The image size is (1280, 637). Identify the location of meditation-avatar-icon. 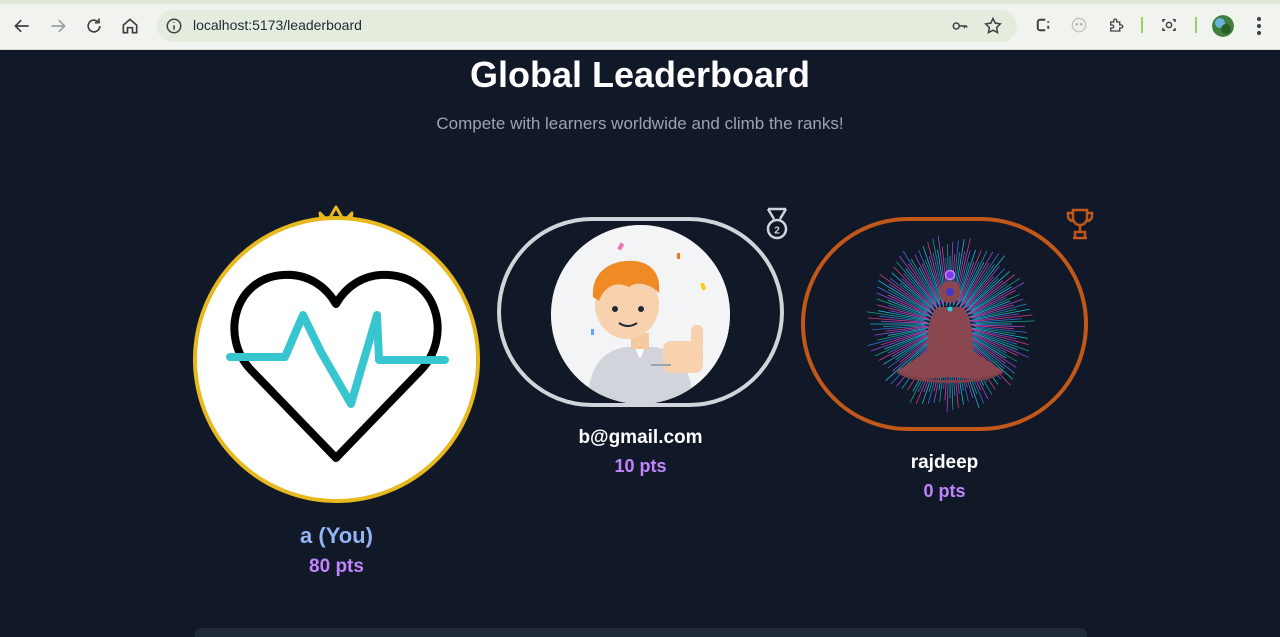
(950, 324).